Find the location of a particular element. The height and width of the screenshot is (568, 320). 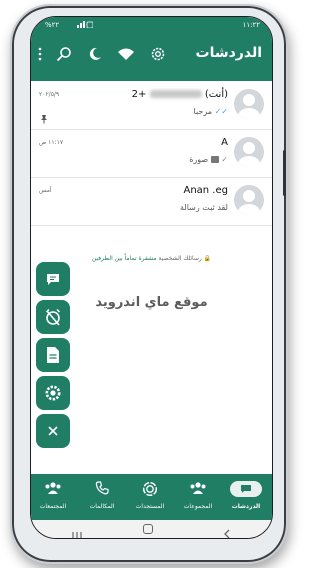

double-check-icon: ✓✓ is located at coordinates (221, 111).